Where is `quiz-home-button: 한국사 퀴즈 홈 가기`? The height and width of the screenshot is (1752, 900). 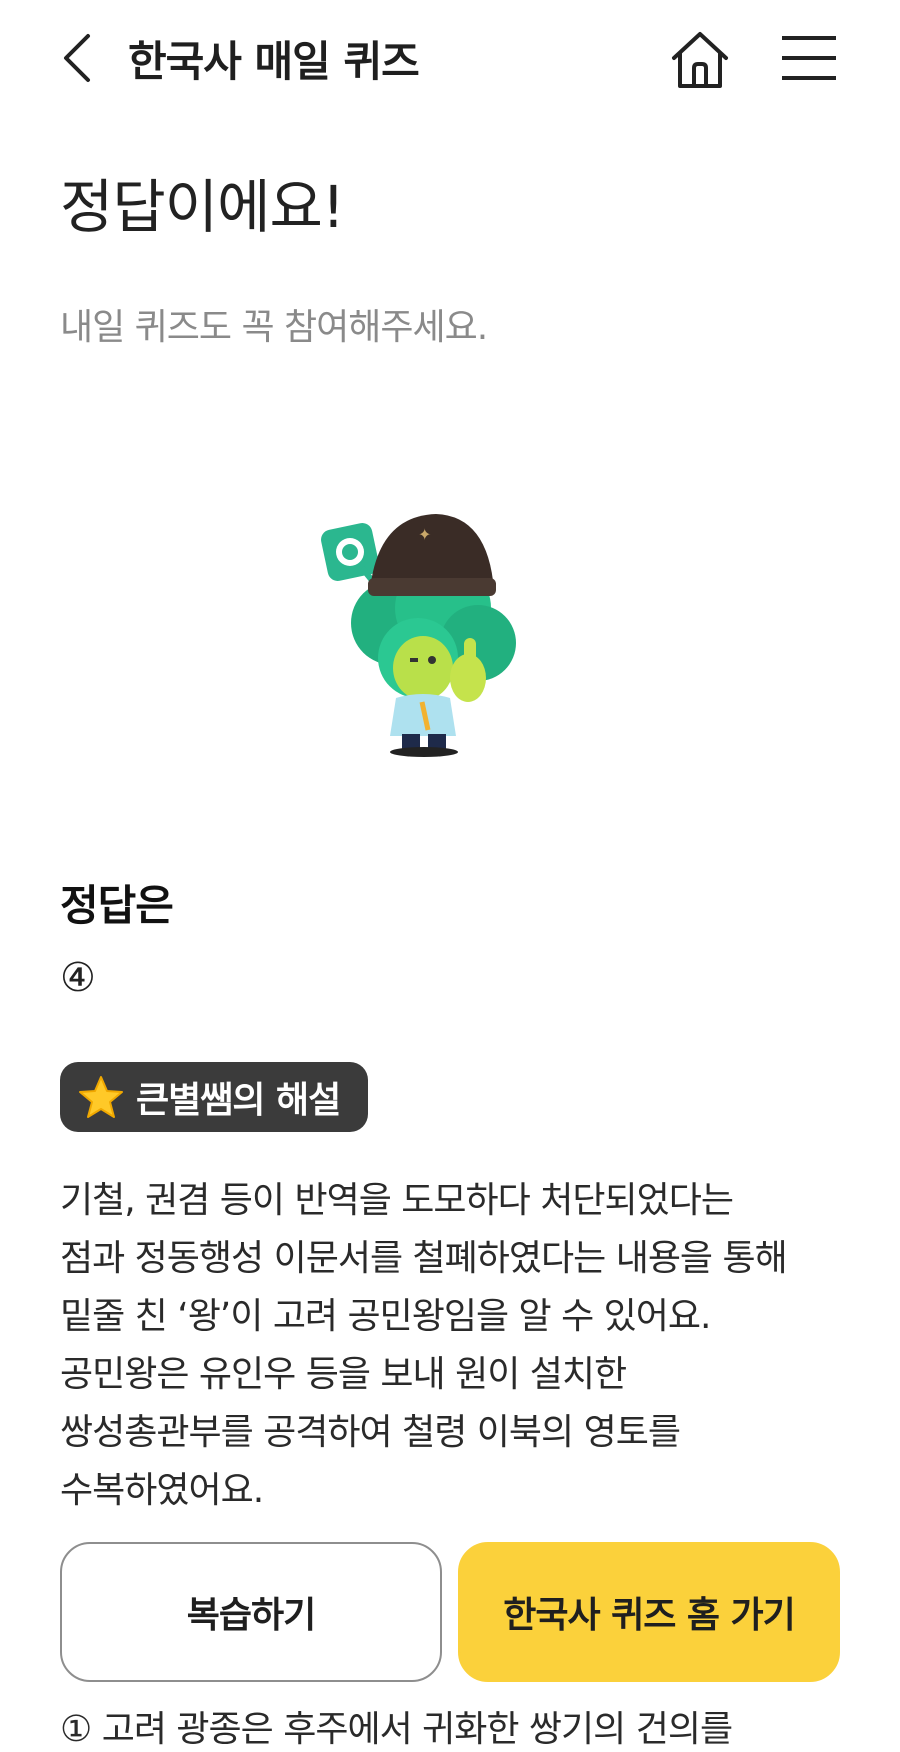
quiz-home-button: 한국사 퀴즈 홈 가기 is located at coordinates (649, 1612).